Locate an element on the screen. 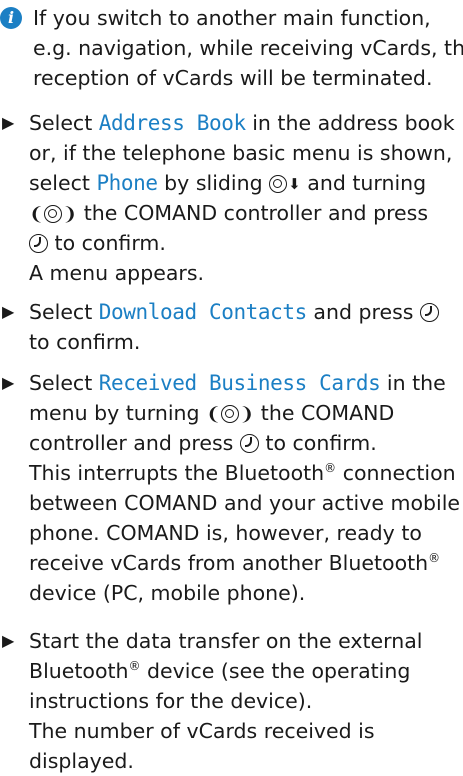  step-1-result: A menu appears. is located at coordinates (117, 273).